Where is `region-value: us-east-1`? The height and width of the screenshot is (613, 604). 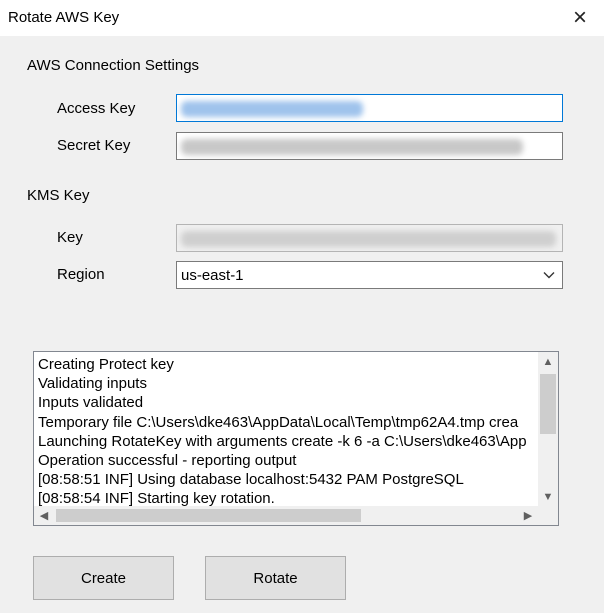 region-value: us-east-1 is located at coordinates (212, 275).